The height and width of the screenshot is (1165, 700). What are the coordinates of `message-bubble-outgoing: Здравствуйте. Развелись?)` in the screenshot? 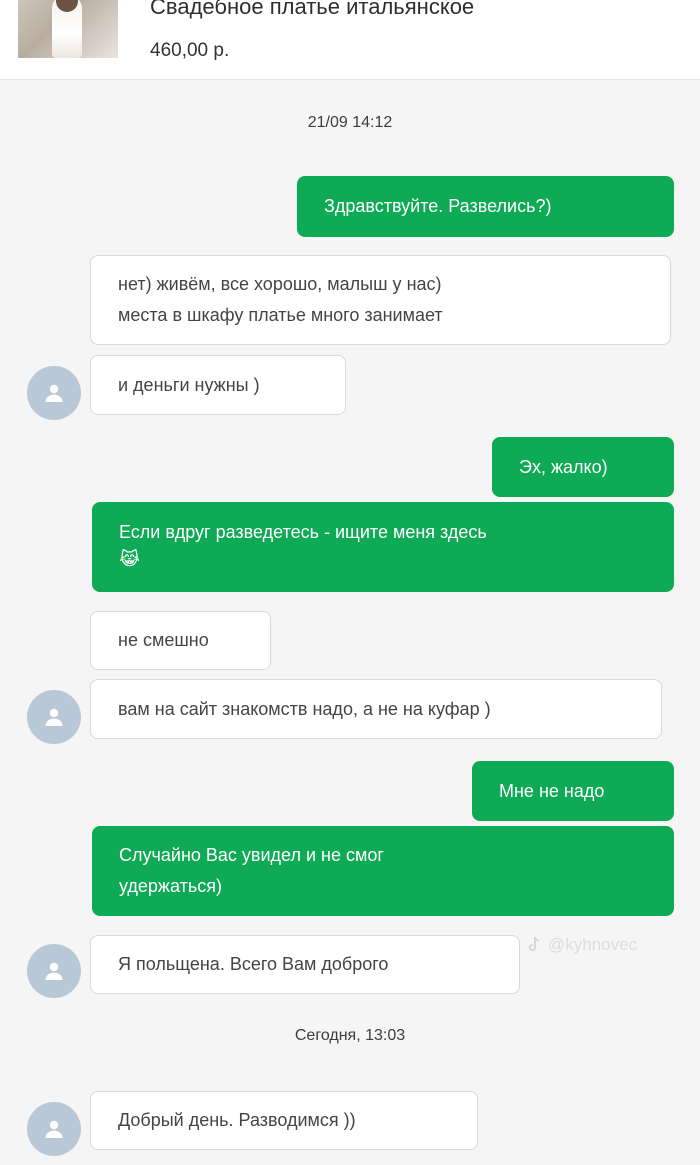 It's located at (485, 206).